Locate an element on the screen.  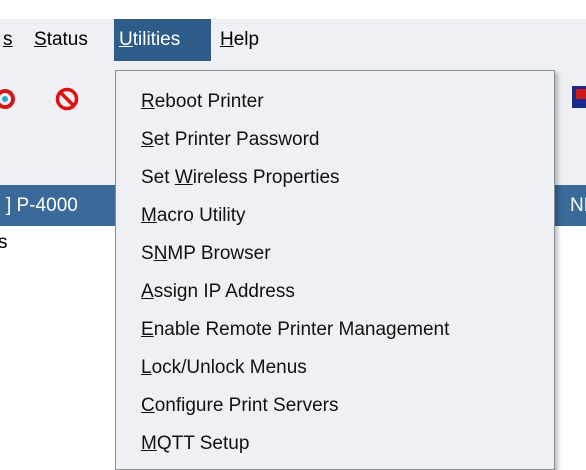
menu-bar: s Status Utilities Help is located at coordinates (293, 40).